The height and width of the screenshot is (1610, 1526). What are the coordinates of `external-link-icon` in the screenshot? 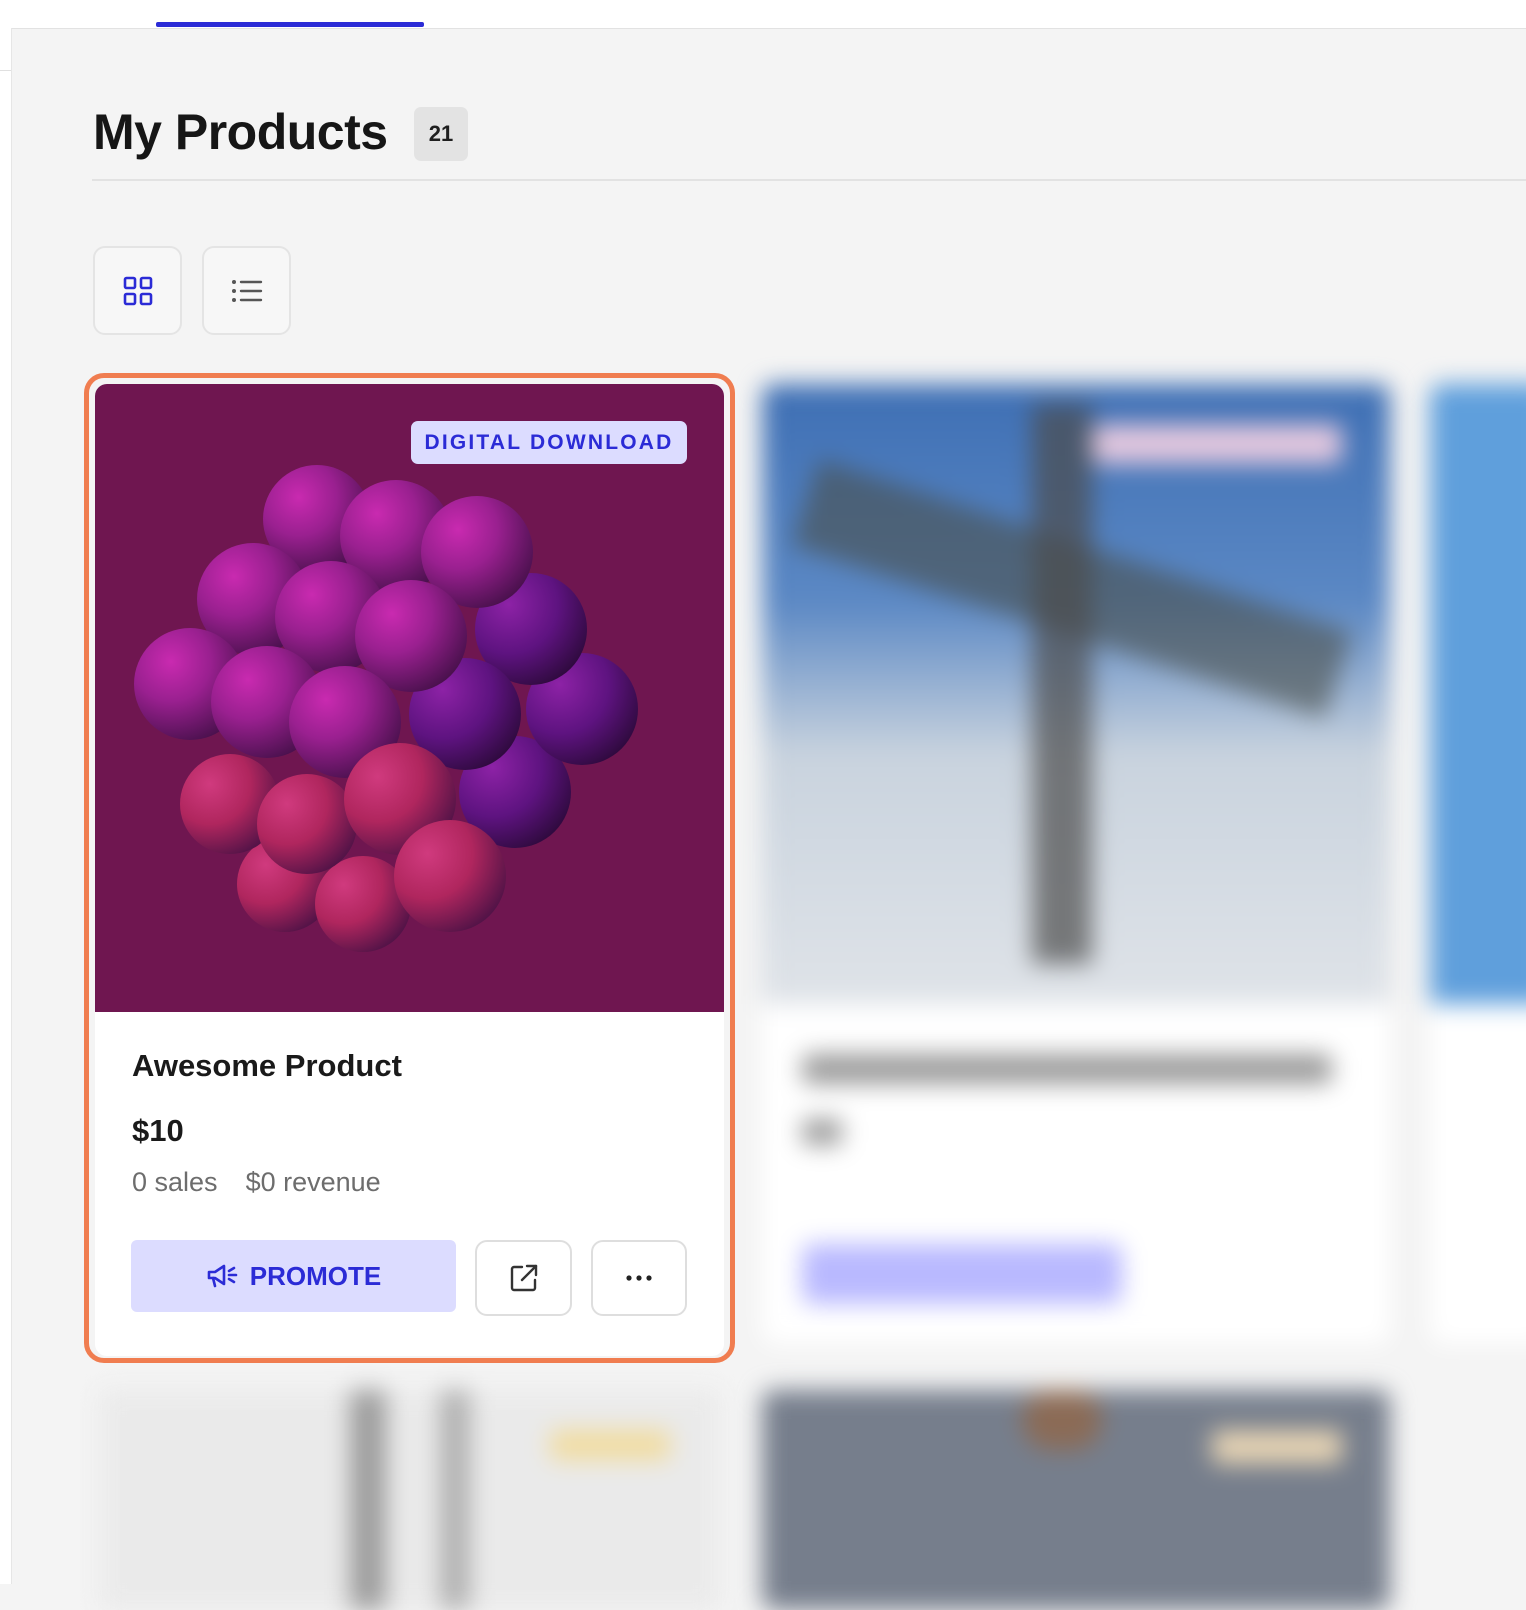 It's located at (523, 1278).